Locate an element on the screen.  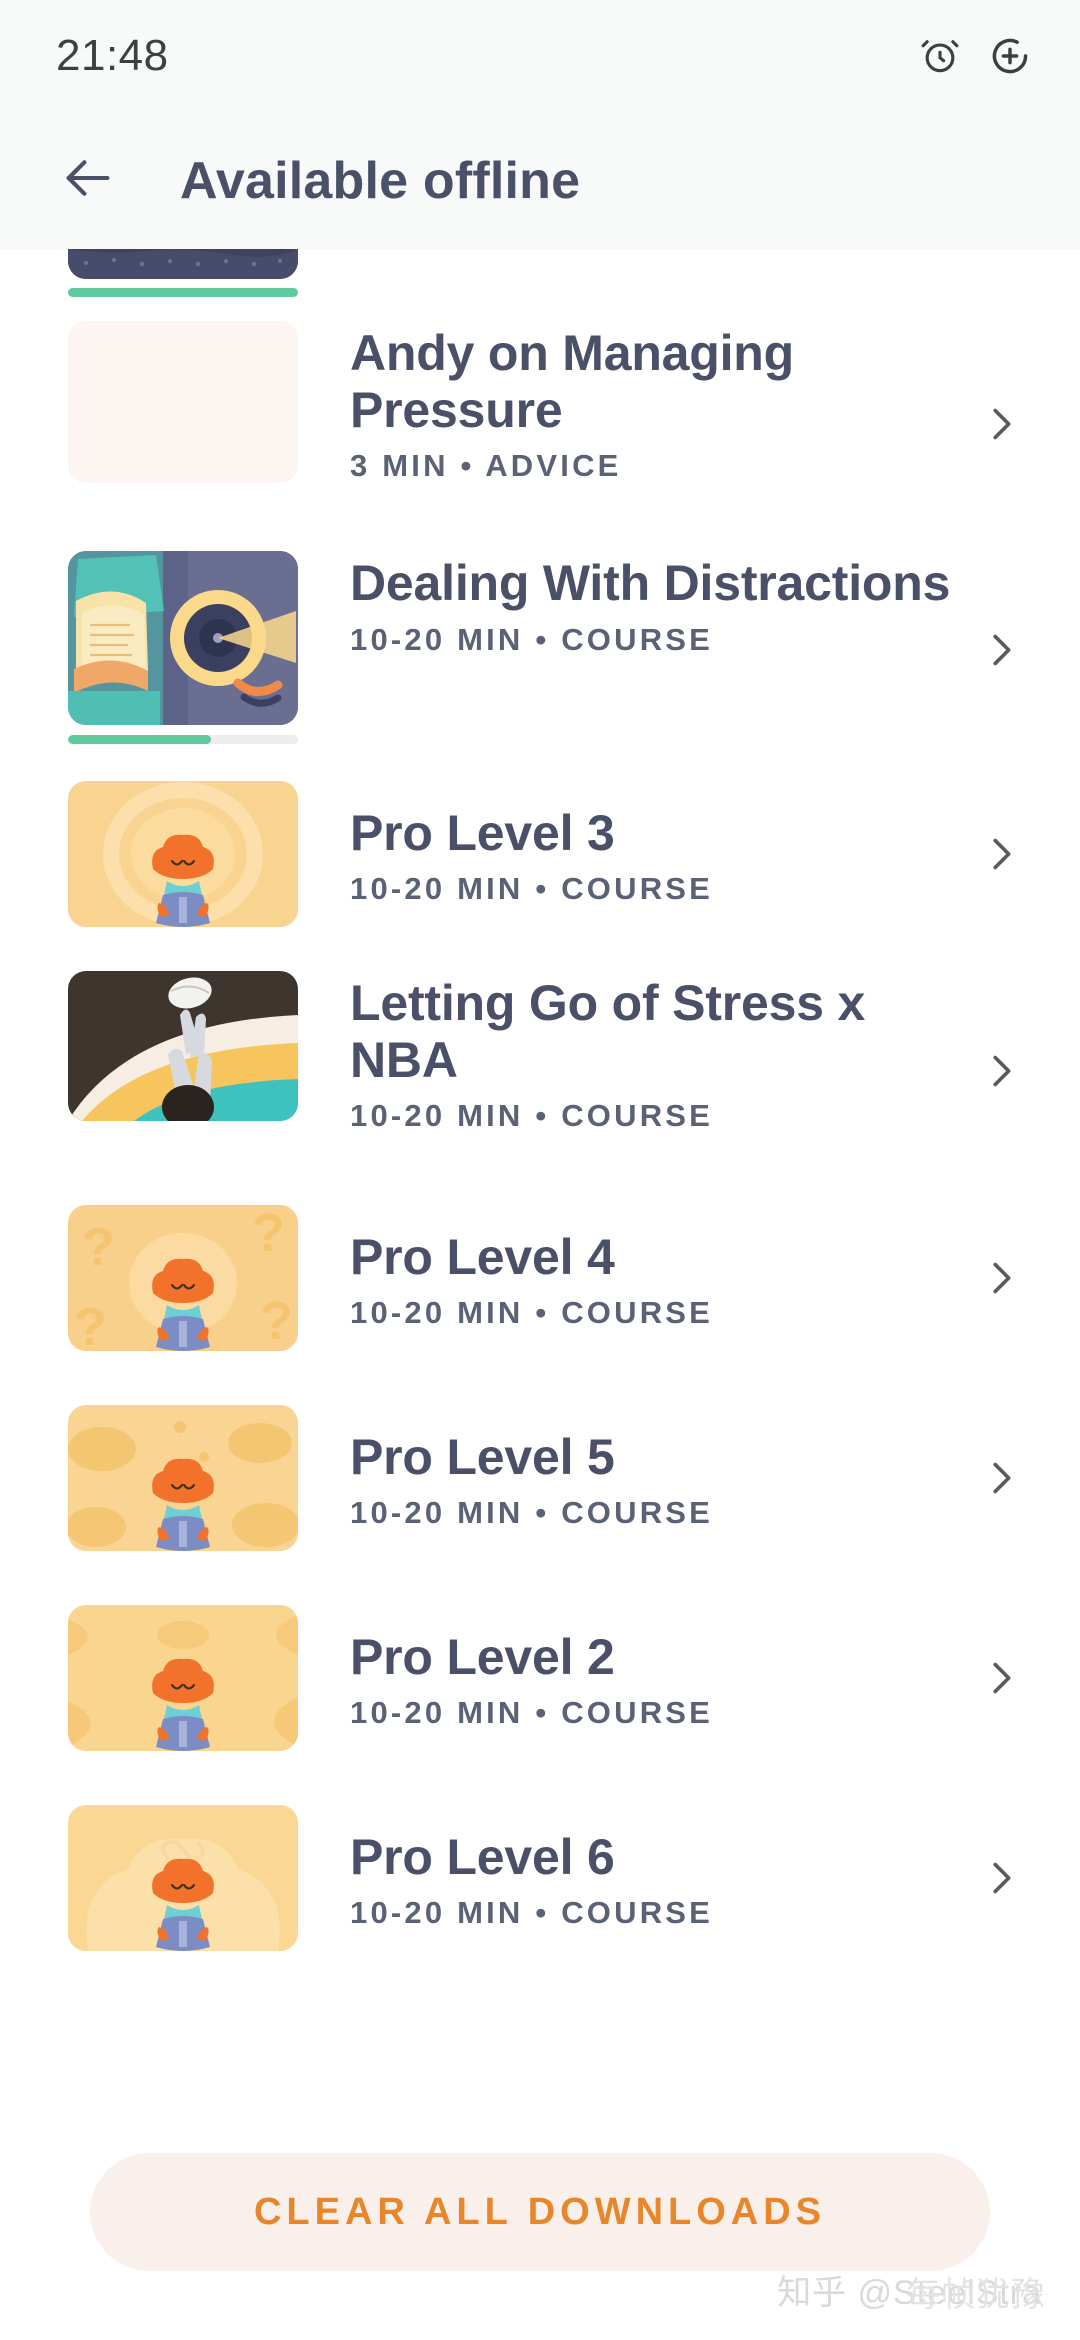
list-item-text: Pro Level 5 10-20 MIN • COURSE is located at coordinates (631, 1478).